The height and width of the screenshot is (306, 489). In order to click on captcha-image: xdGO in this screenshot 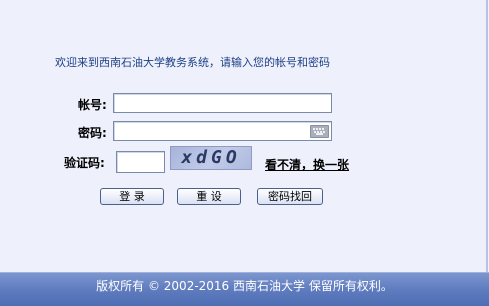, I will do `click(211, 158)`.